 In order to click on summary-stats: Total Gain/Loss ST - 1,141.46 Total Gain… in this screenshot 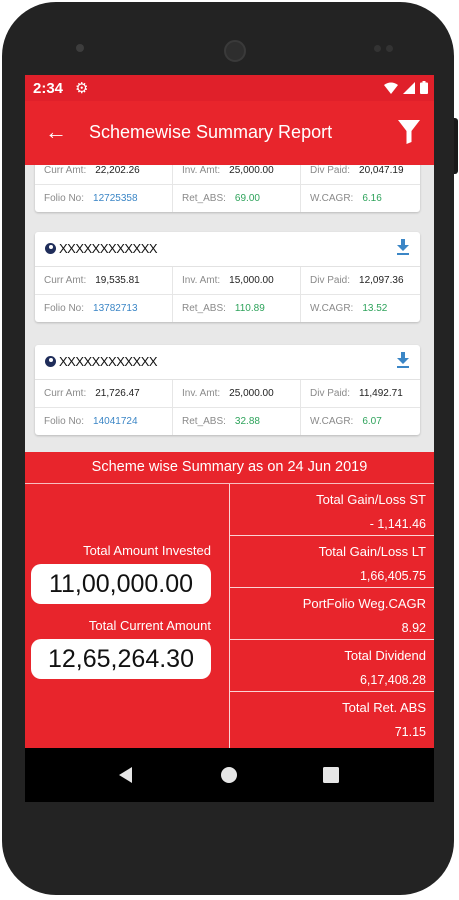, I will do `click(332, 616)`.